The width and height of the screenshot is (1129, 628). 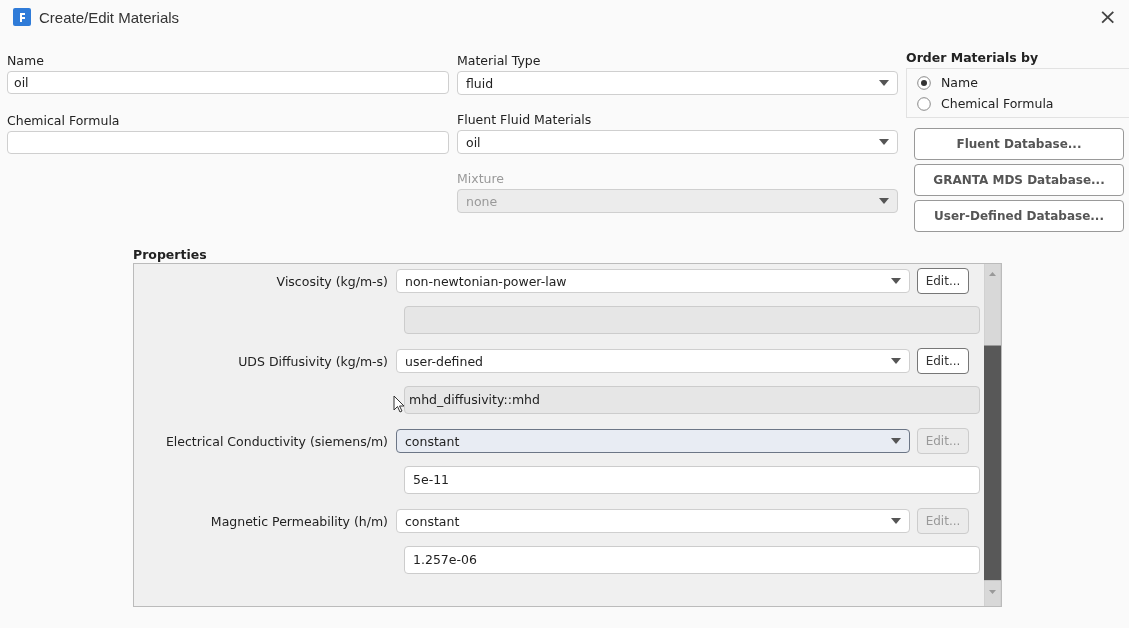 I want to click on text-field: oil, so click(x=228, y=82).